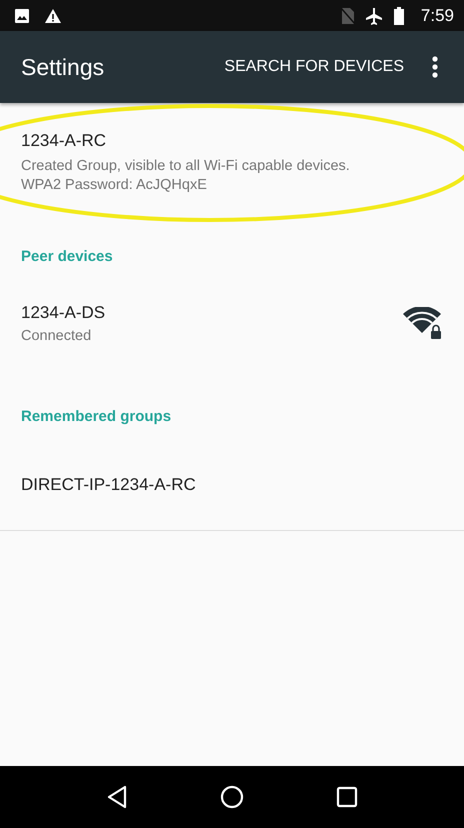 This screenshot has height=828, width=464. Describe the element at coordinates (117, 797) in the screenshot. I see `back-icon` at that location.